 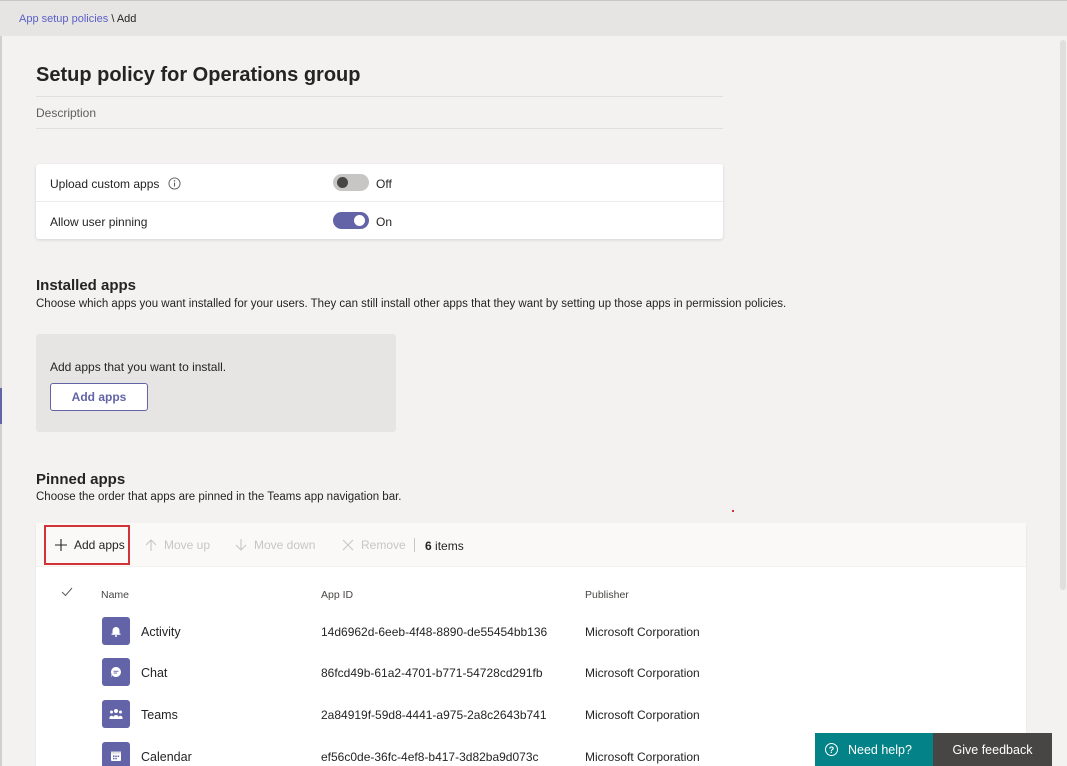 What do you see at coordinates (434, 632) in the screenshot?
I see `app-id: 14d6962d-6eeb-4f48-8890-de55454bb136` at bounding box center [434, 632].